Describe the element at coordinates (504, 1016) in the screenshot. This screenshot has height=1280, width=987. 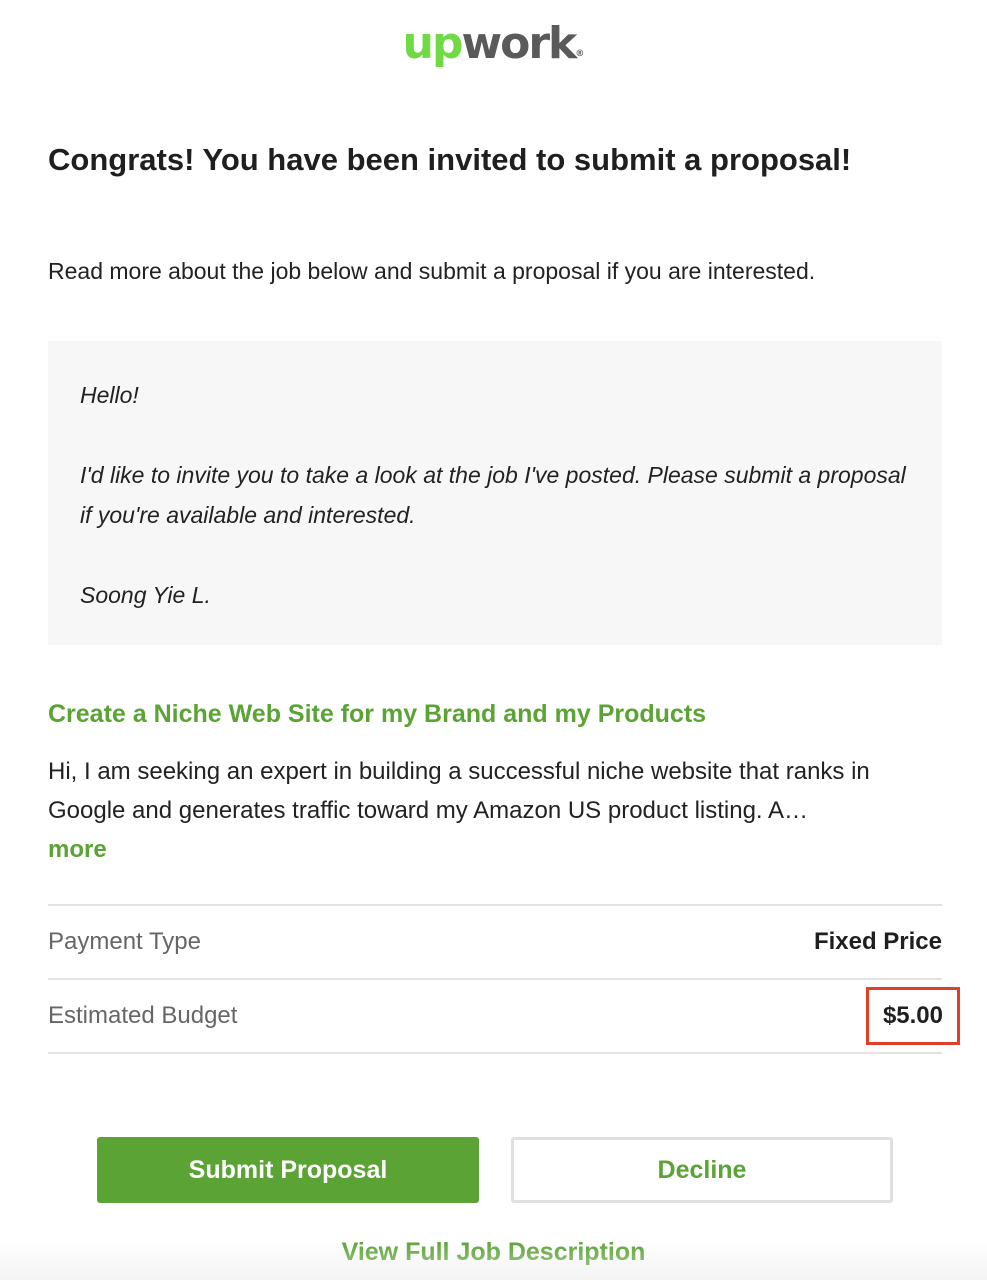
I see `estimated-budget-row: Estimated Budget $5.00` at that location.